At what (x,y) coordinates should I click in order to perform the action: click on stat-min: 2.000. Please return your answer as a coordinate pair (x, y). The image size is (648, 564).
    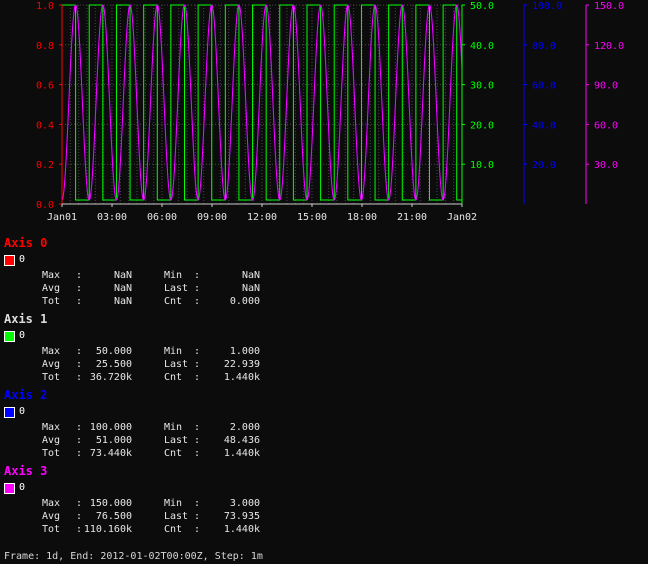
    Looking at the image, I should click on (244, 427).